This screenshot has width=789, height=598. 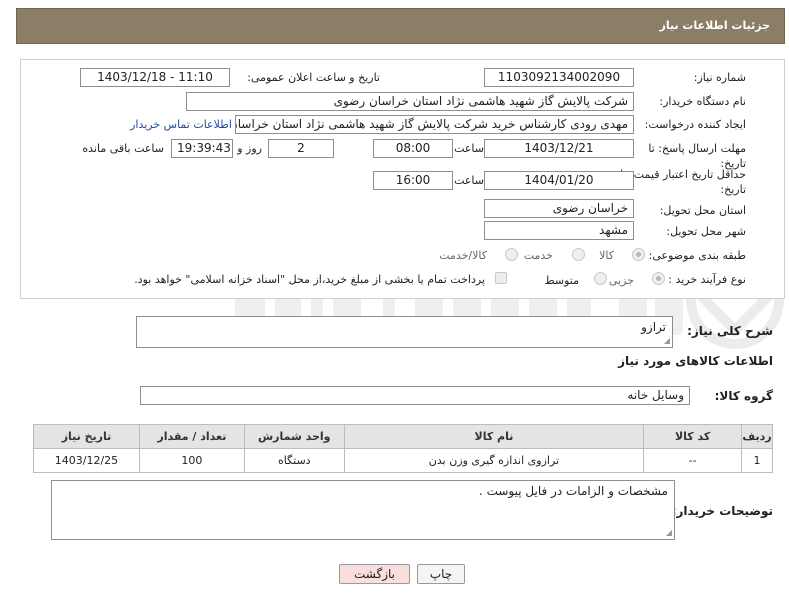 What do you see at coordinates (702, 210) in the screenshot?
I see `delivery-province-label: استان محل تحویل:` at bounding box center [702, 210].